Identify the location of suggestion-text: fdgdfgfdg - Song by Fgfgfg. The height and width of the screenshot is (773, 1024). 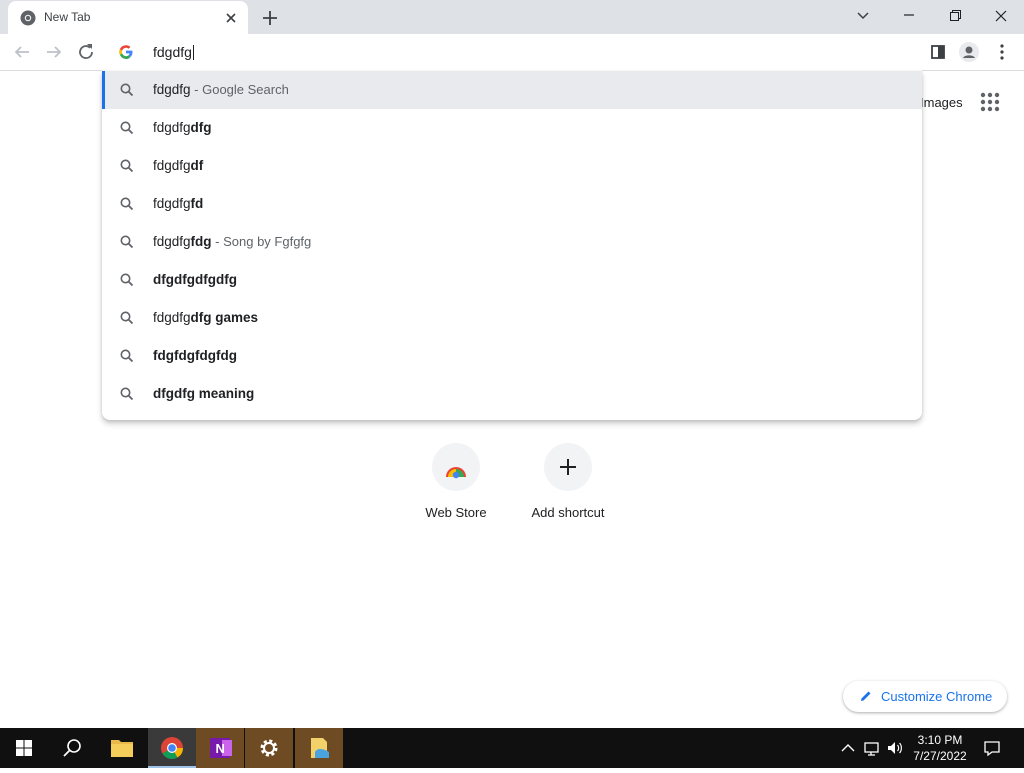
(232, 241).